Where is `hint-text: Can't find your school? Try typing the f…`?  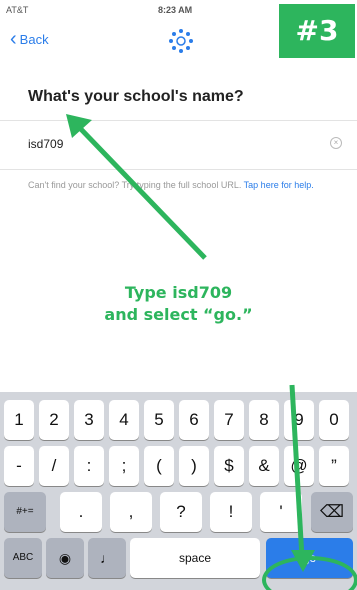
hint-text: Can't find your school? Try typing the f… is located at coordinates (135, 185).